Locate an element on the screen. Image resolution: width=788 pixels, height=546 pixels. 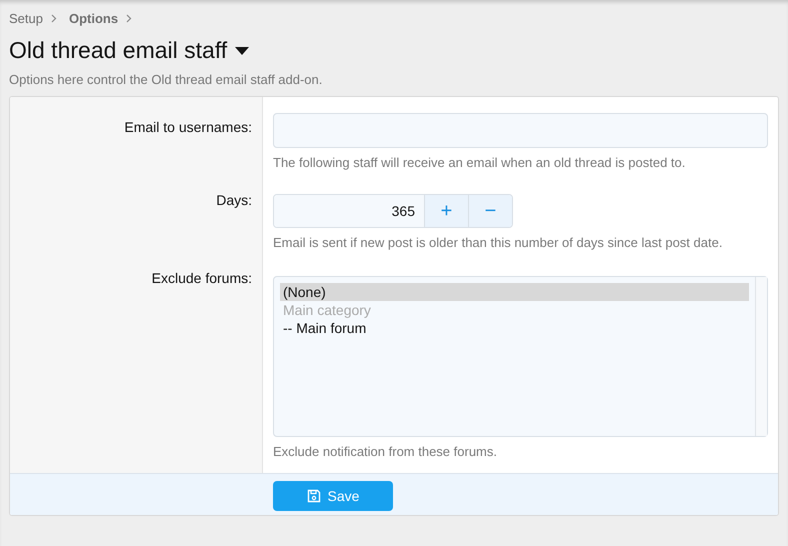
field-hint: The following staff will receive an email when an old thread is posted to. is located at coordinates (479, 162).